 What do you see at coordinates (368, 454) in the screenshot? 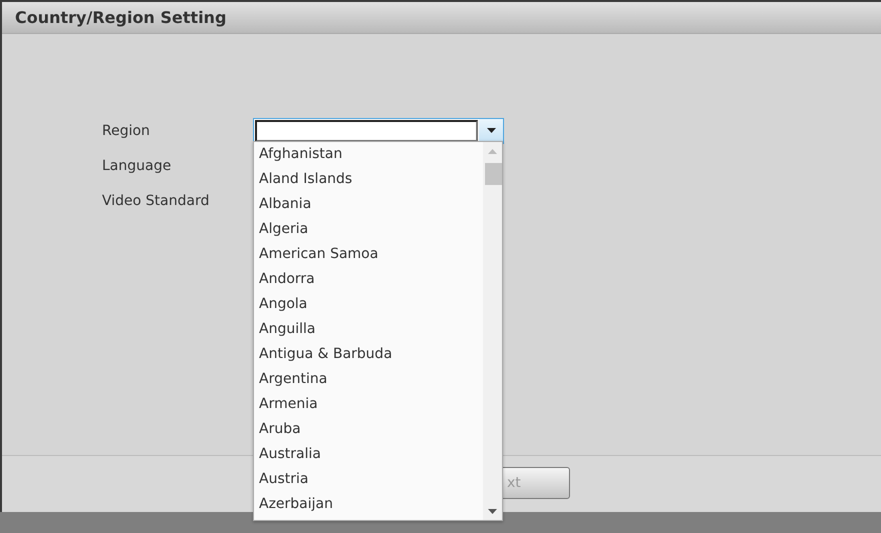
I see `dropdown-option: Australia` at bounding box center [368, 454].